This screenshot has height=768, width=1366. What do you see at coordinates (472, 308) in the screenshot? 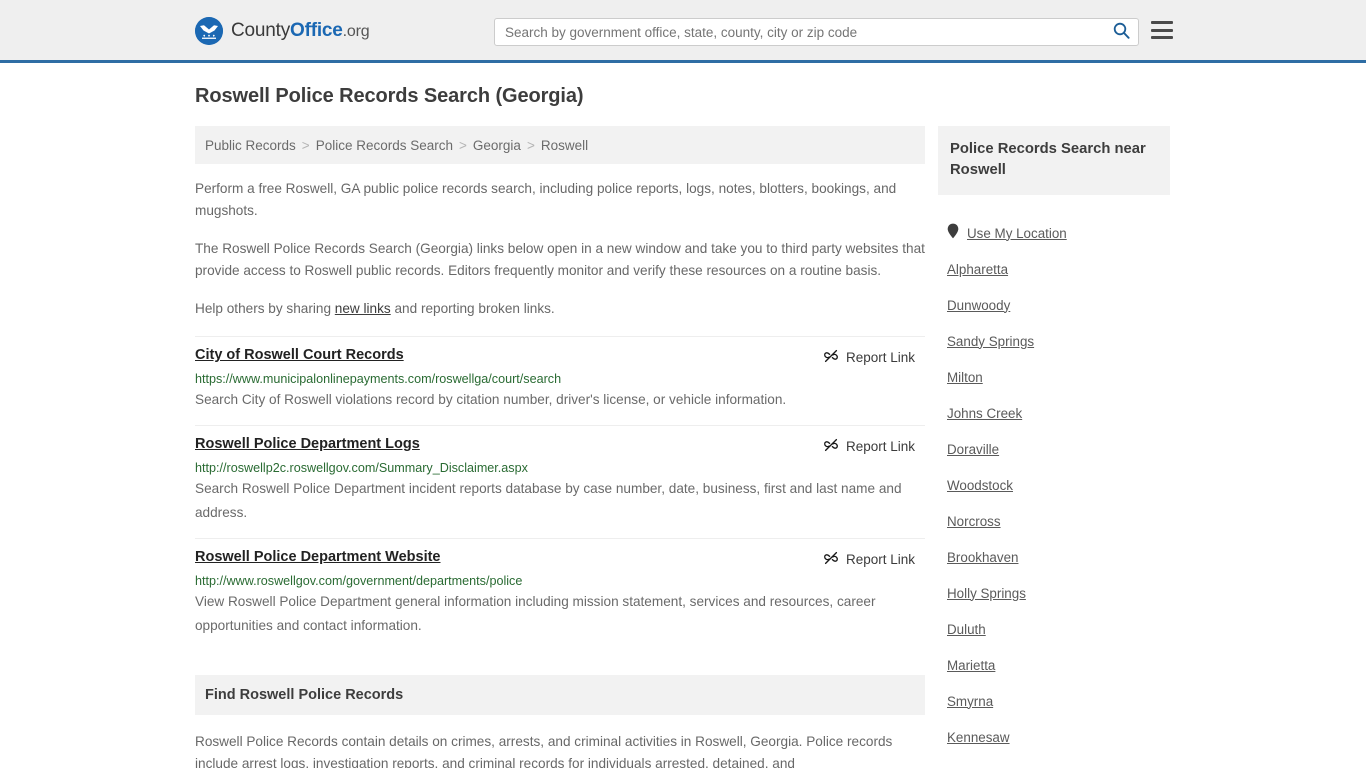
I see `help-line-after: and reporting broken links.` at bounding box center [472, 308].